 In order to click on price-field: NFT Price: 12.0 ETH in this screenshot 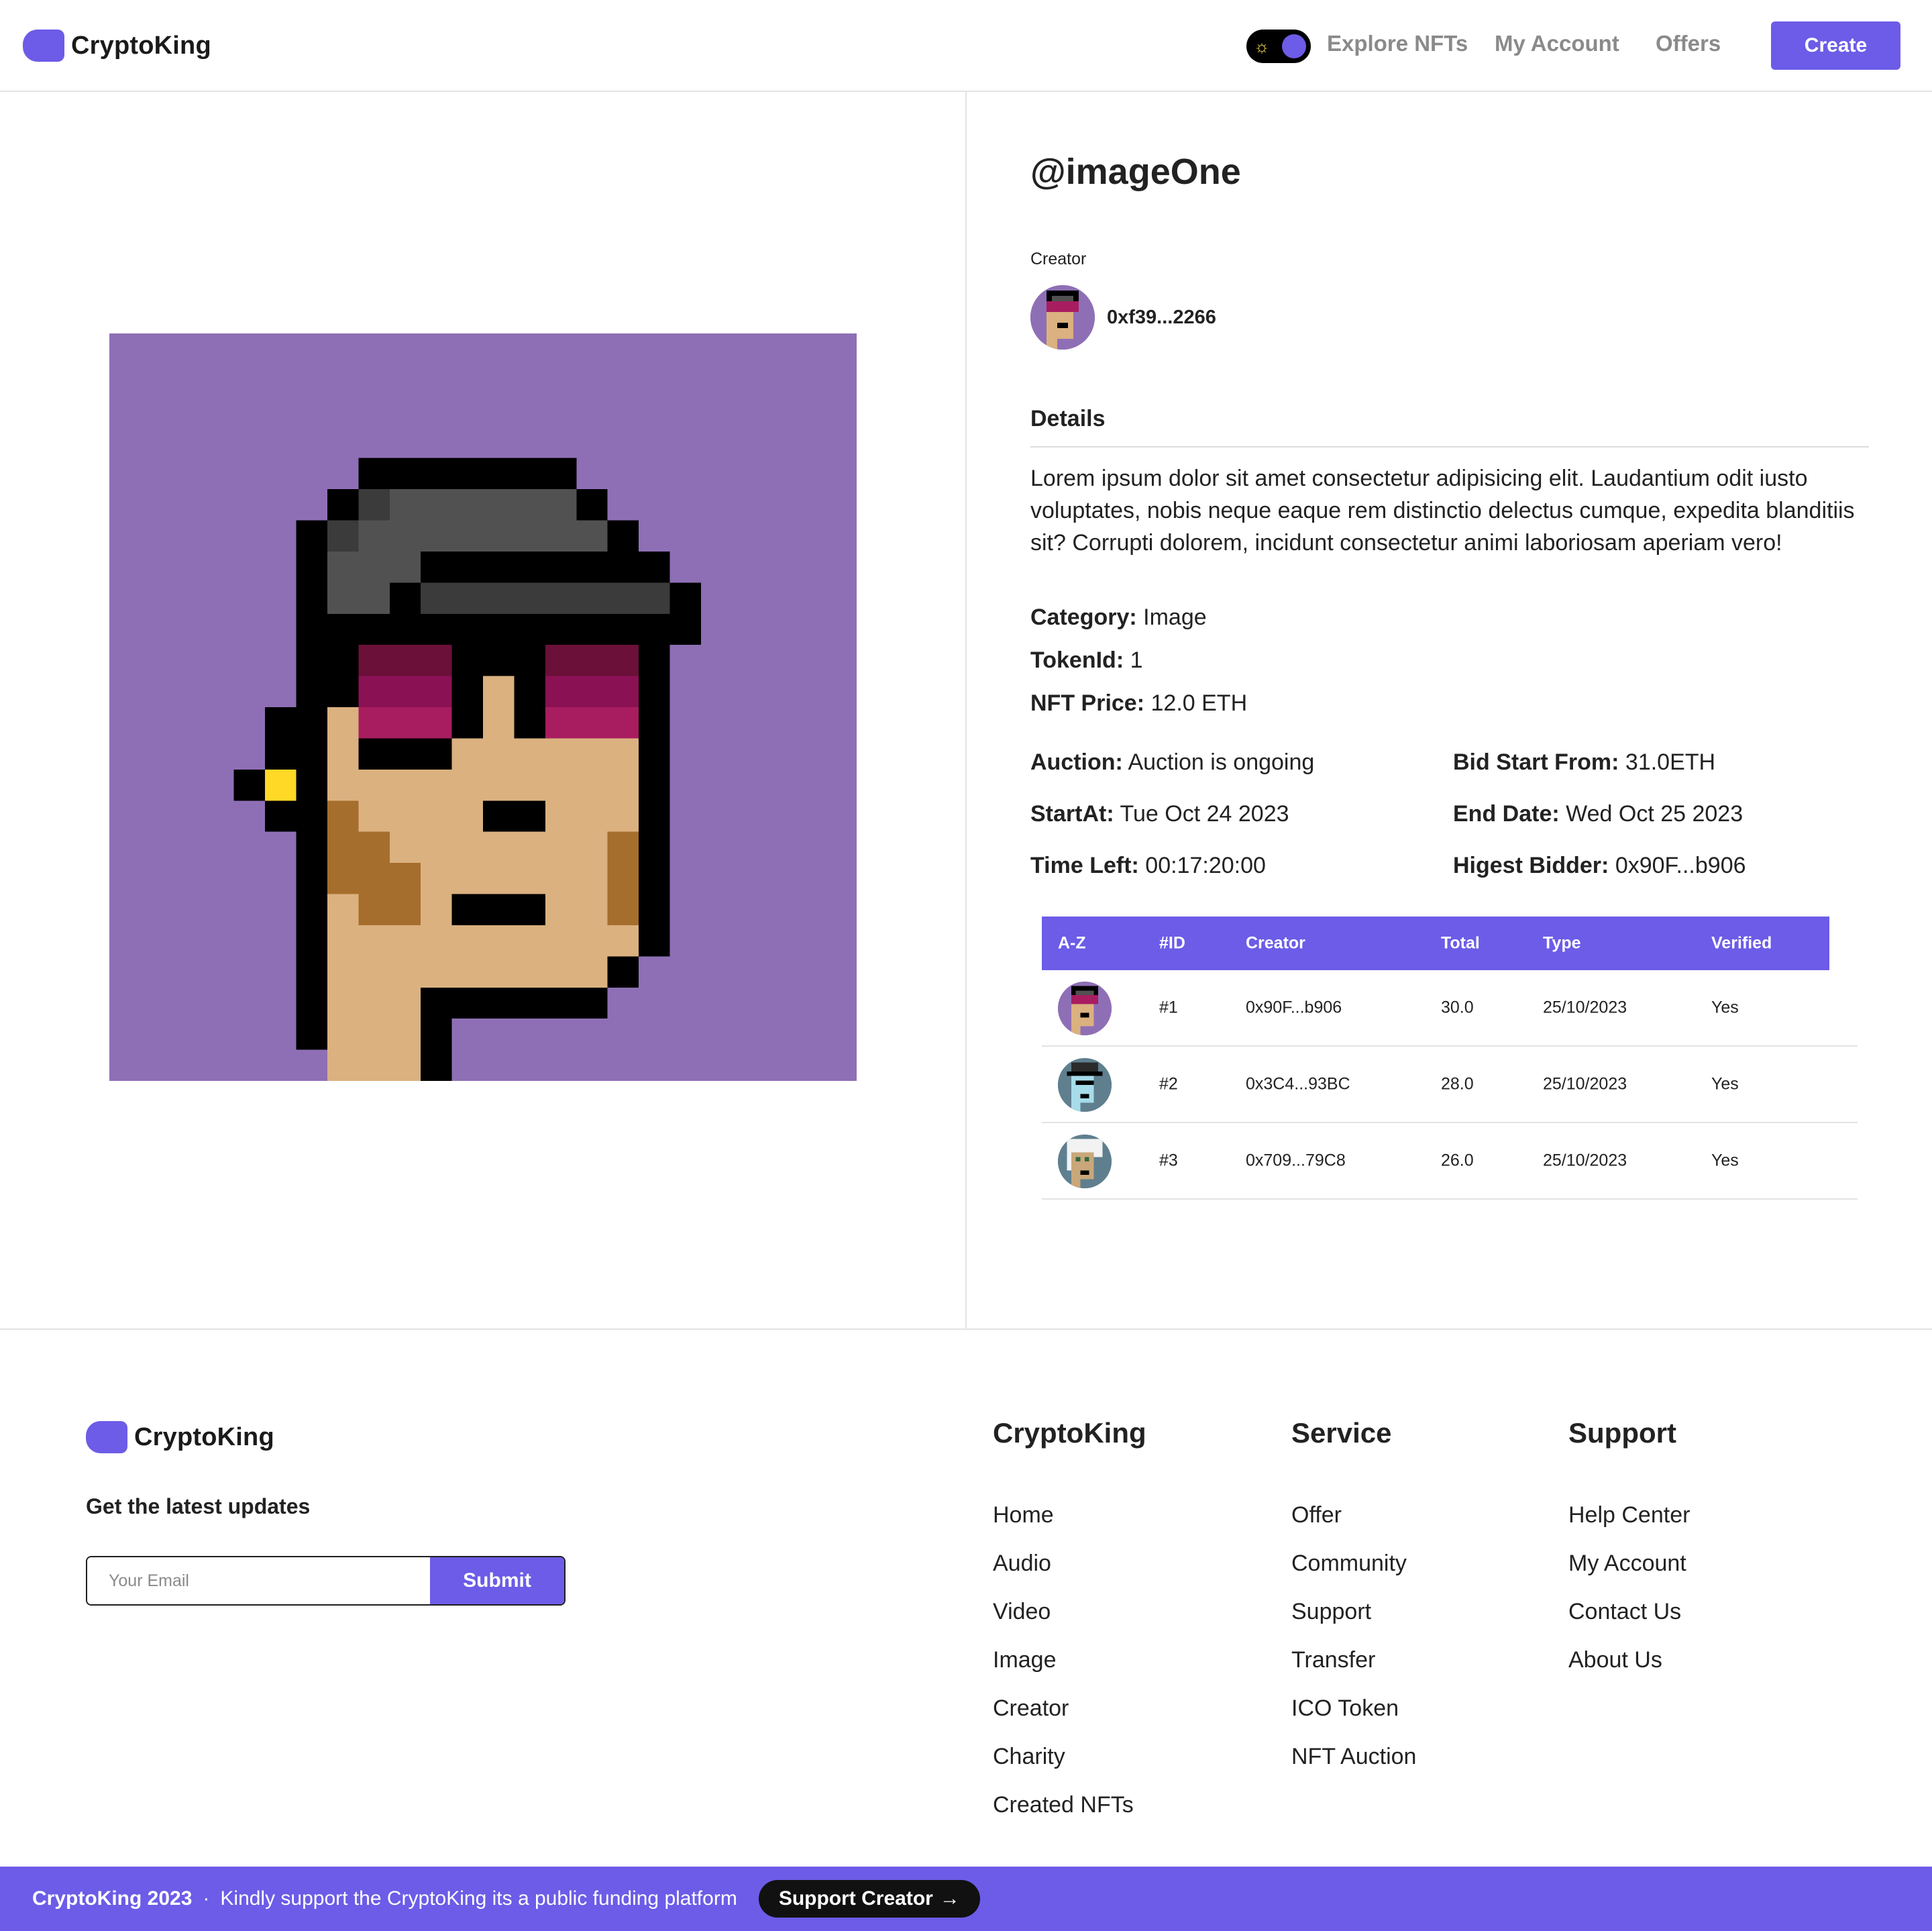, I will do `click(1138, 703)`.